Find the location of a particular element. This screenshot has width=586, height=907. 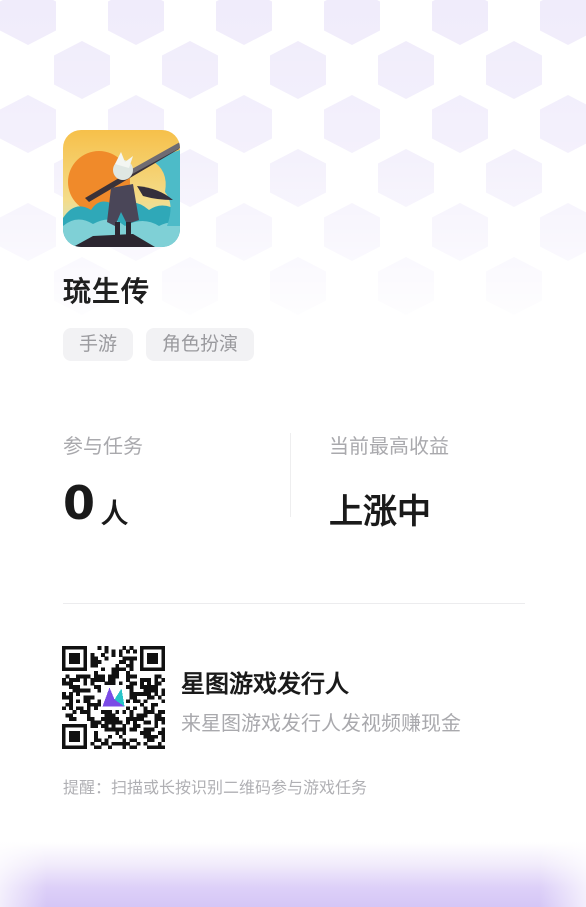

tag-list: 手游 角色扮演 is located at coordinates (159, 344).